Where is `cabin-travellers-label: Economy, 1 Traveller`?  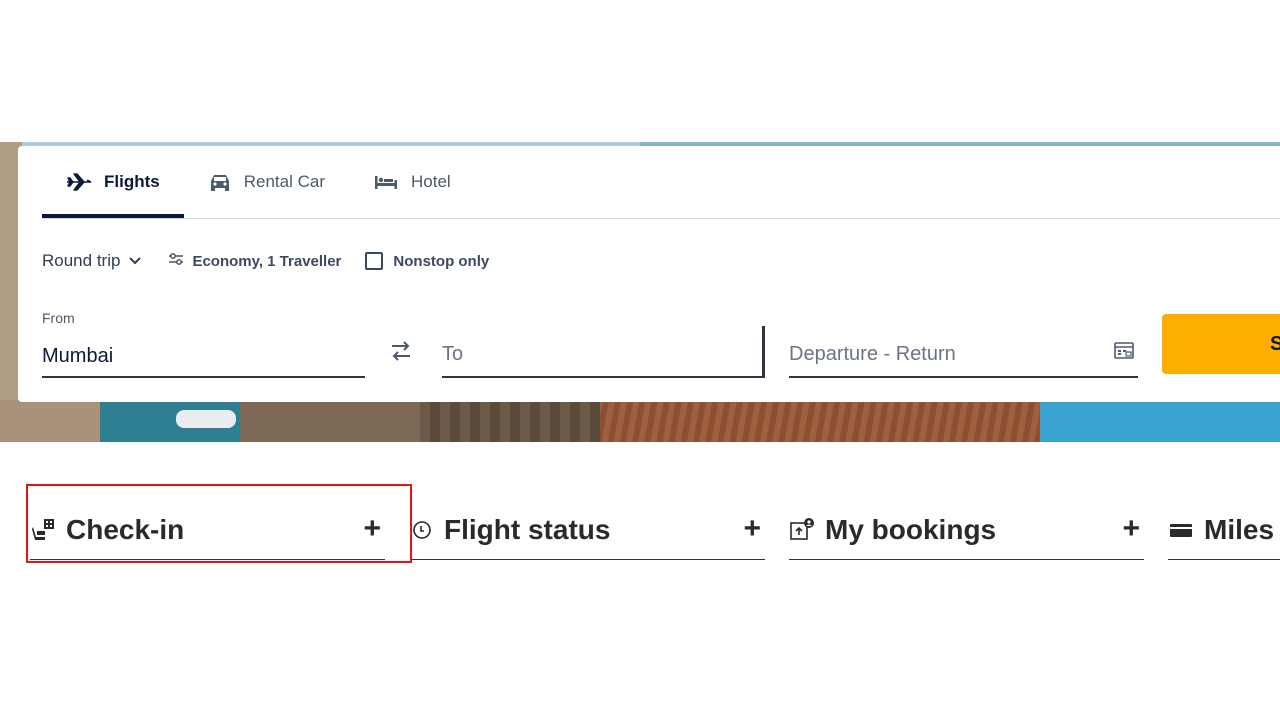
cabin-travellers-label: Economy, 1 Traveller is located at coordinates (267, 261).